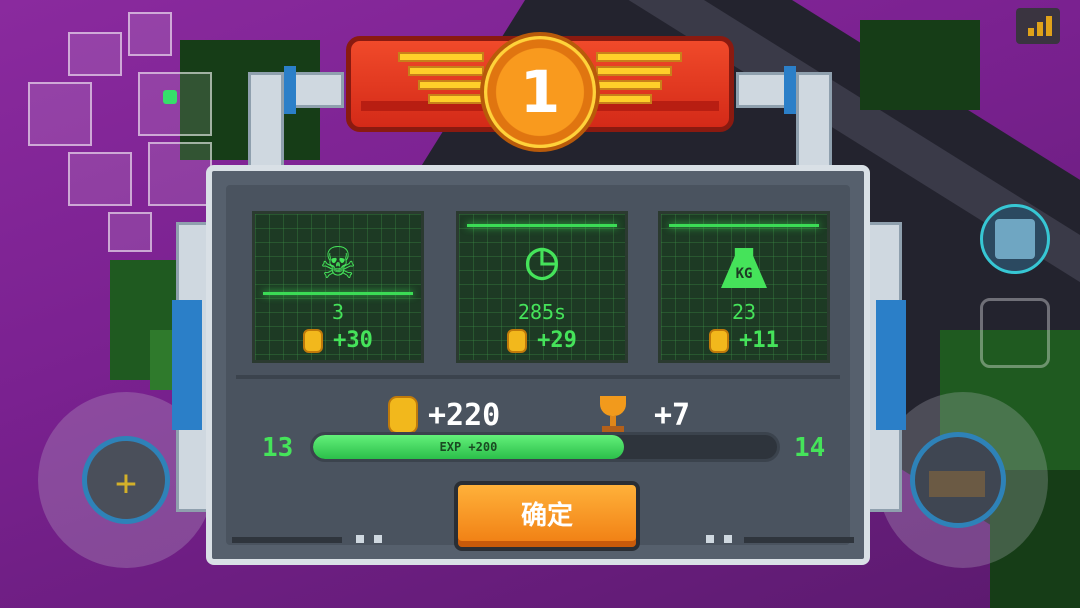 The image size is (1080, 608). What do you see at coordinates (266, 122) in the screenshot?
I see `frame-pipe-left-down` at bounding box center [266, 122].